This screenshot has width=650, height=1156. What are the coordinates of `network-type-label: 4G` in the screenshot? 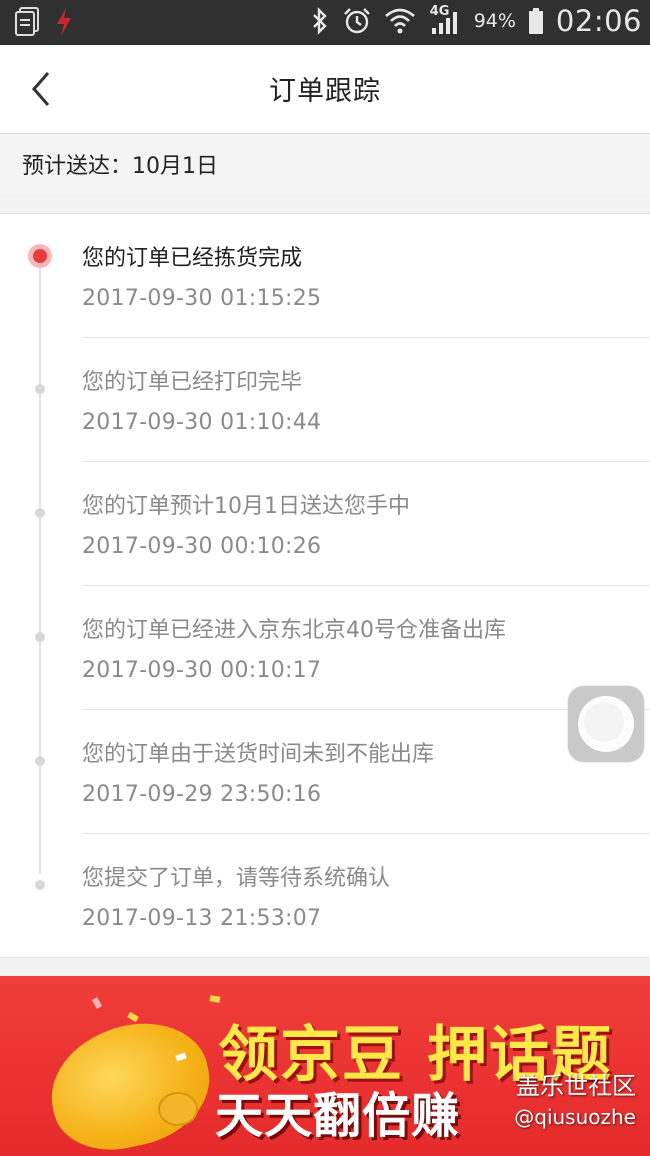 It's located at (439, 11).